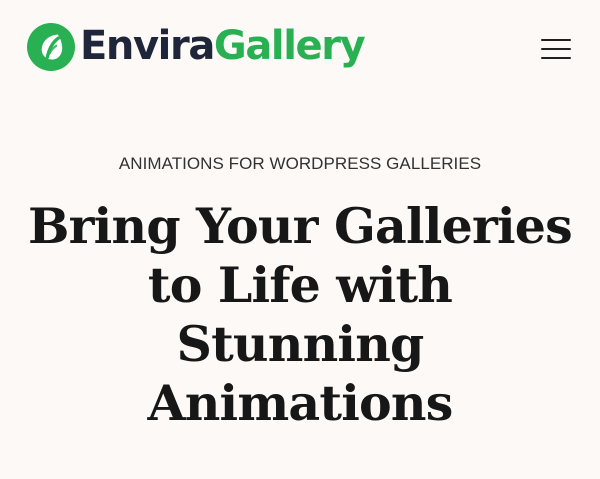  What do you see at coordinates (300, 403) in the screenshot?
I see `hero-title-line-4: Animations` at bounding box center [300, 403].